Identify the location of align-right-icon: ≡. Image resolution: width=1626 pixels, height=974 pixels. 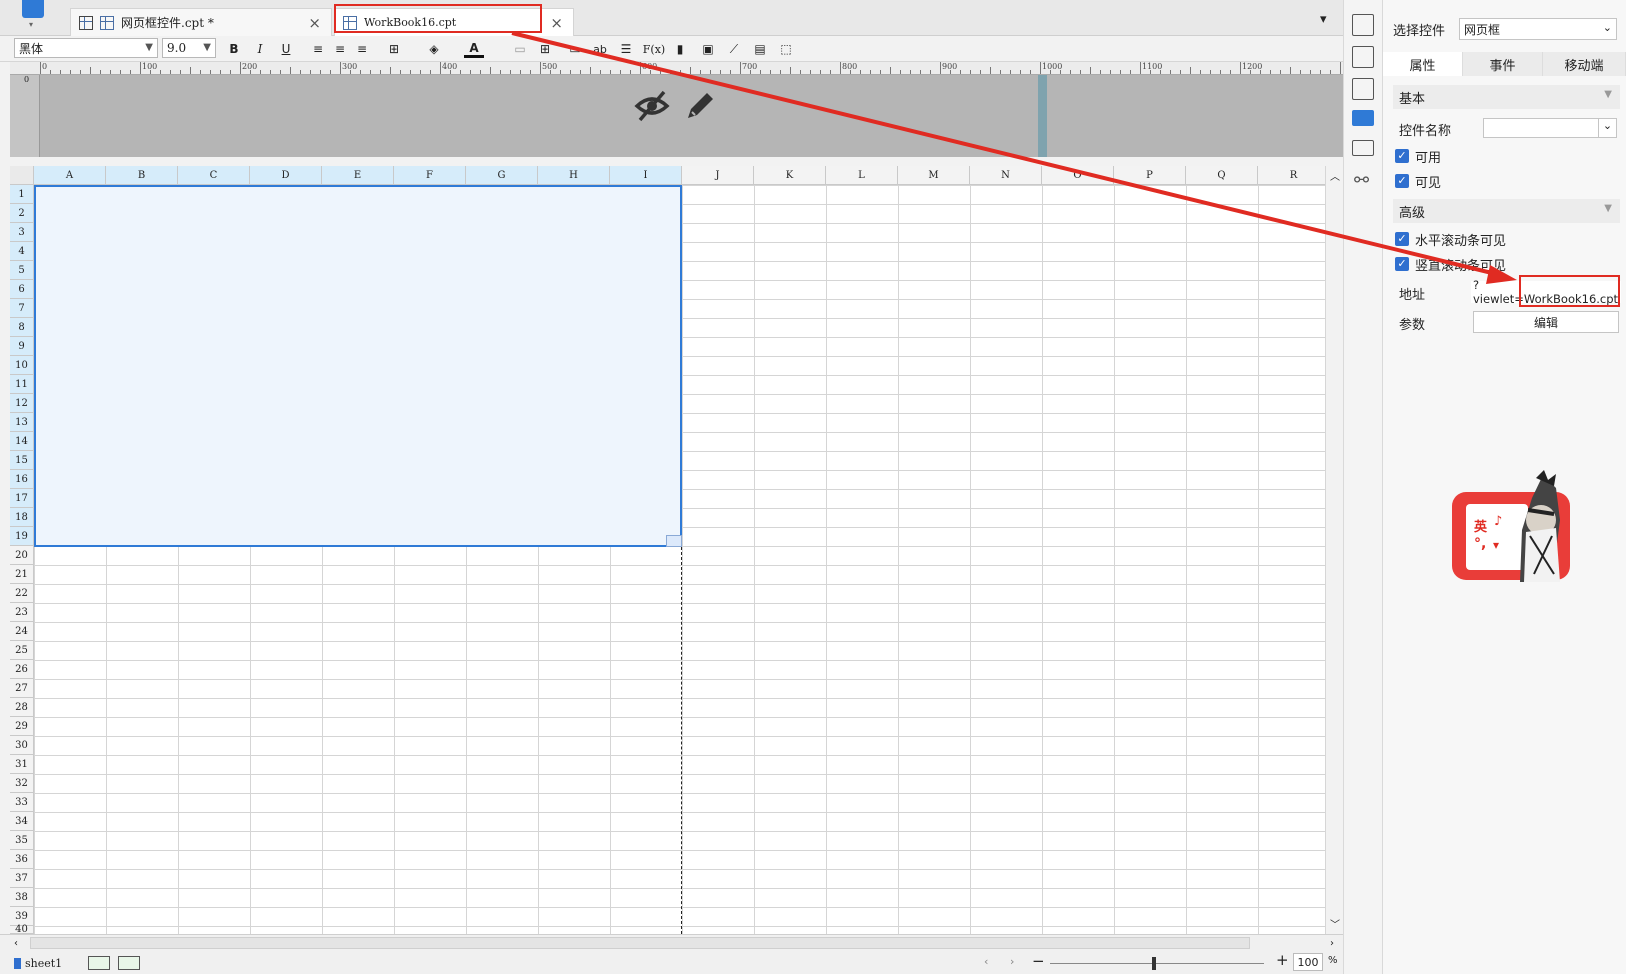
(362, 49).